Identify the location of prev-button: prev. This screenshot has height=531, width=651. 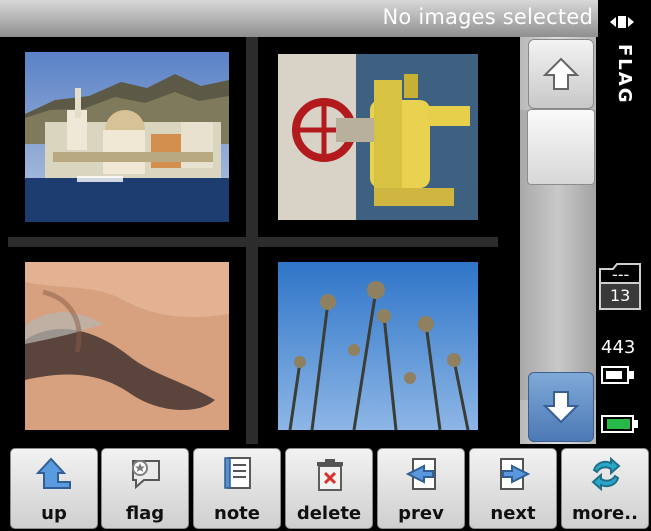
(421, 488).